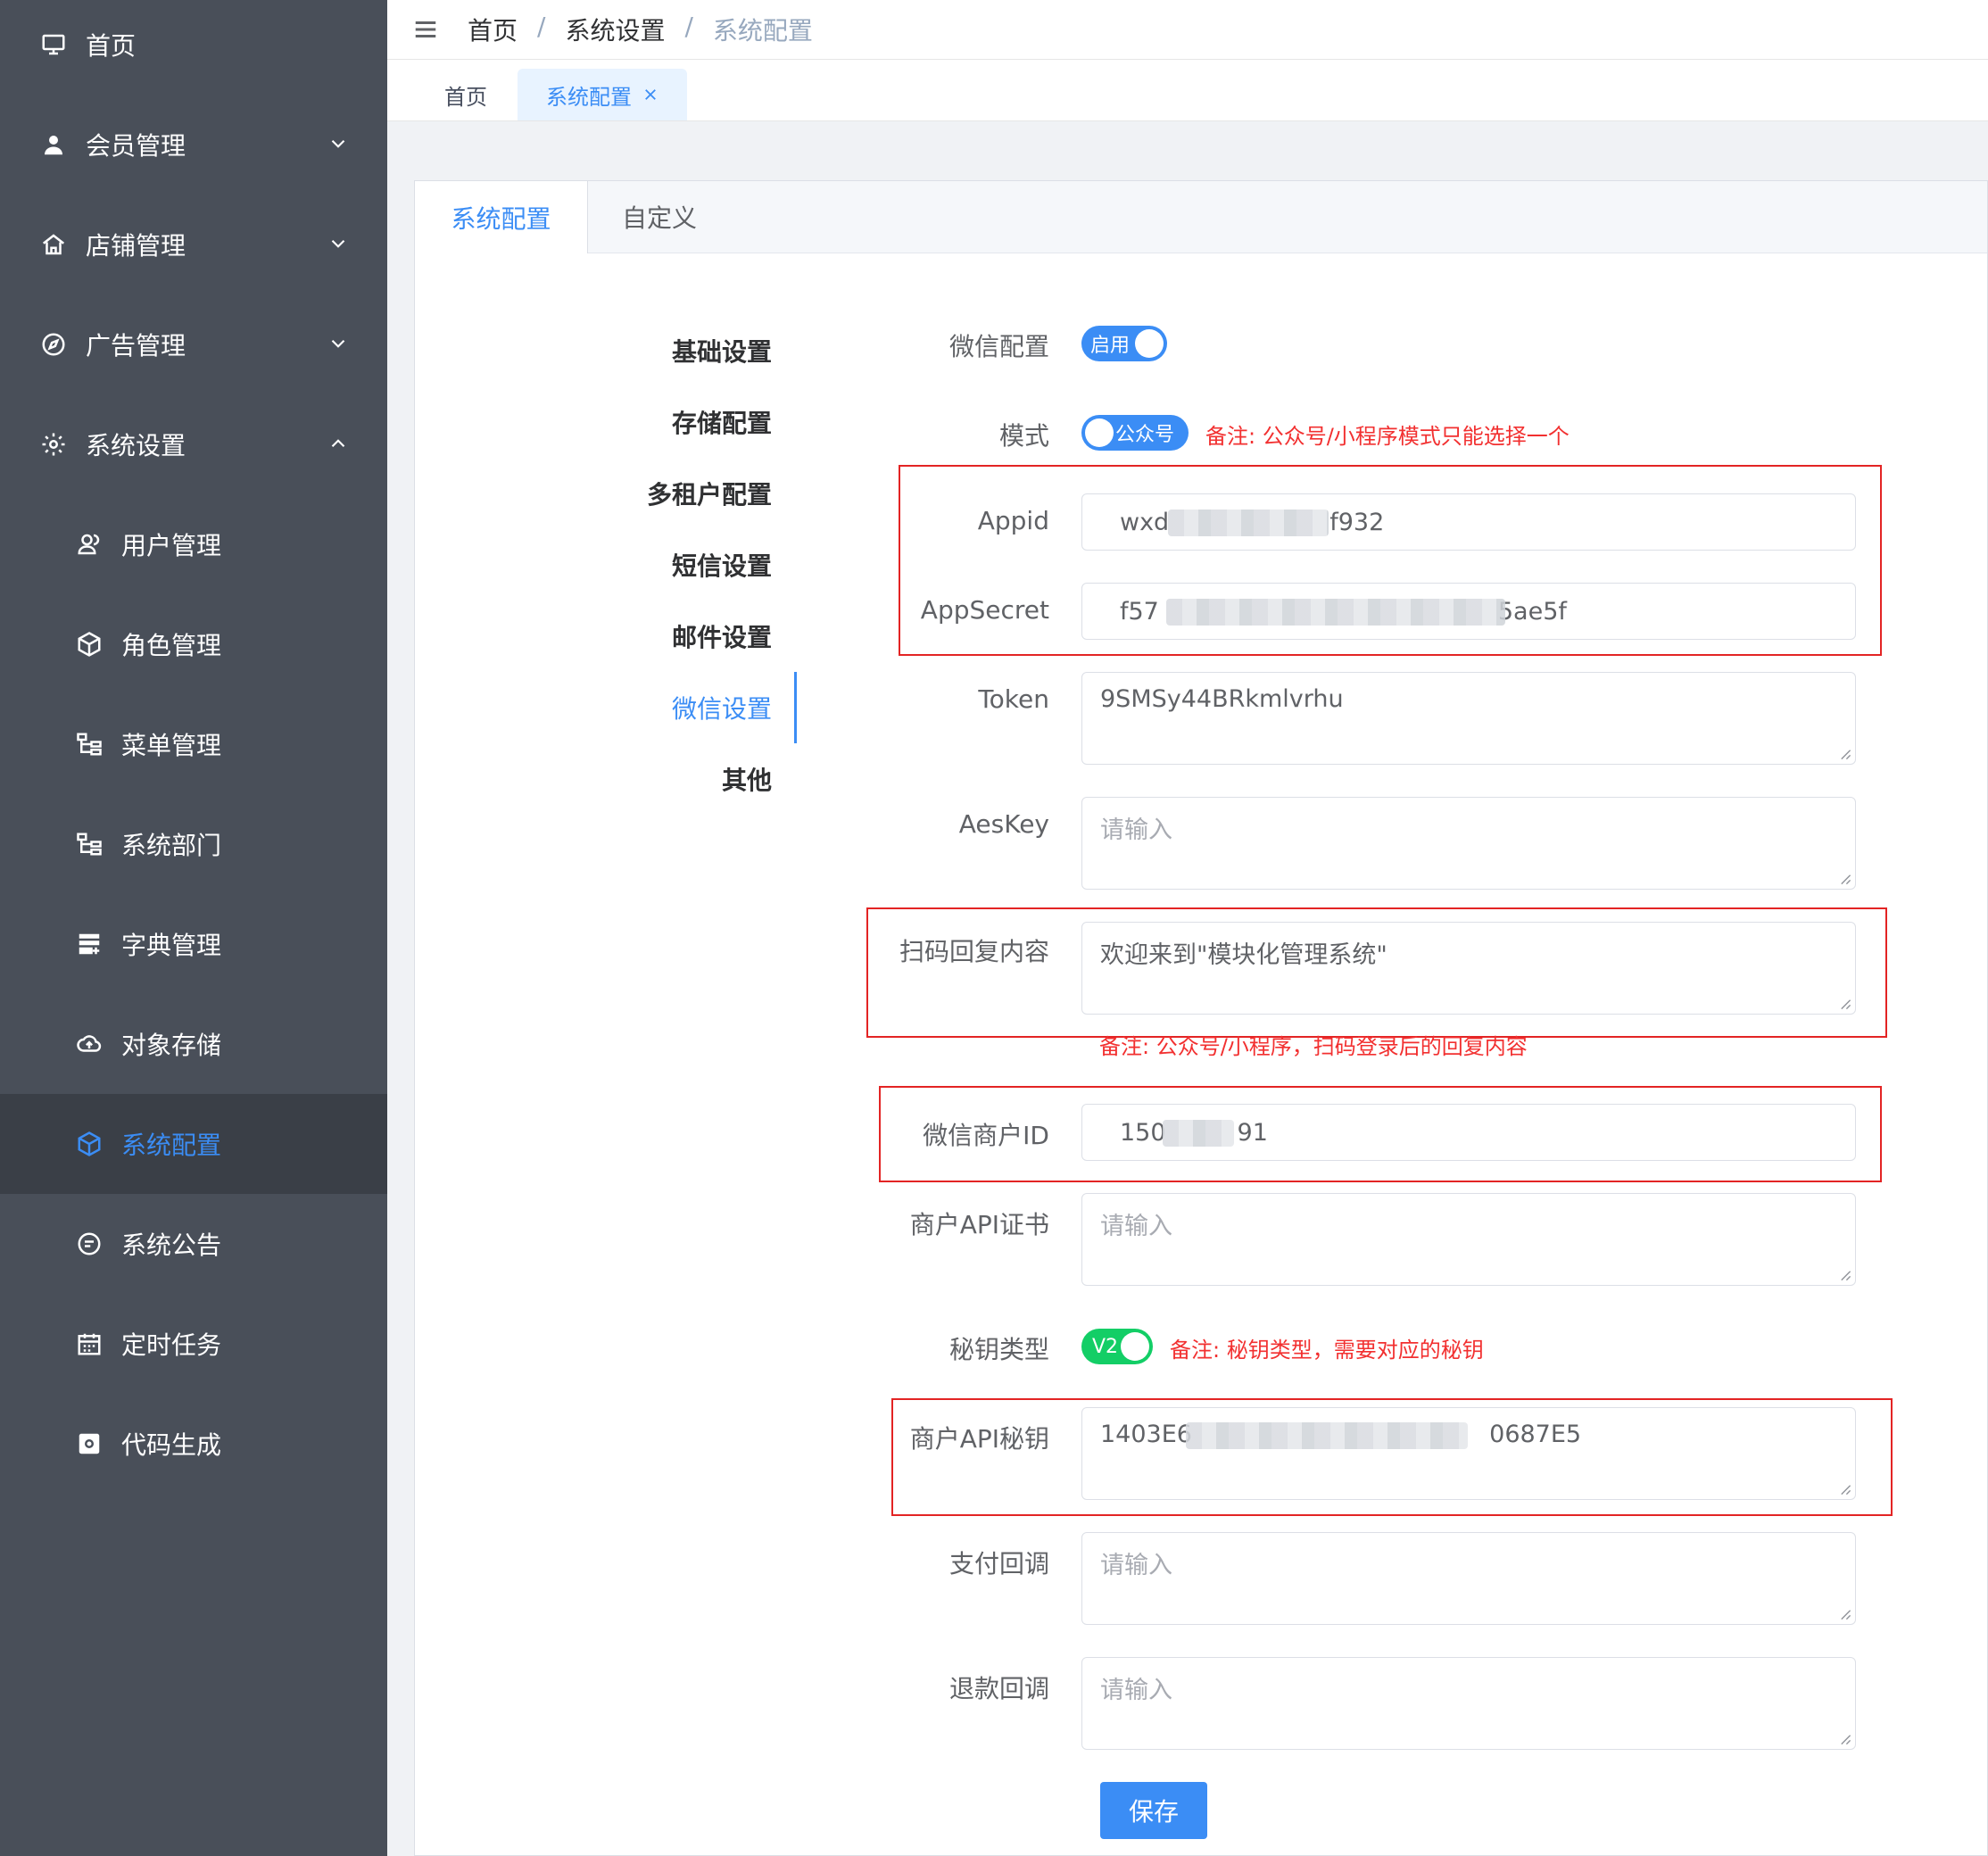  What do you see at coordinates (1146, 1434) in the screenshot?
I see `merchant-key-value-start: 1403E6` at bounding box center [1146, 1434].